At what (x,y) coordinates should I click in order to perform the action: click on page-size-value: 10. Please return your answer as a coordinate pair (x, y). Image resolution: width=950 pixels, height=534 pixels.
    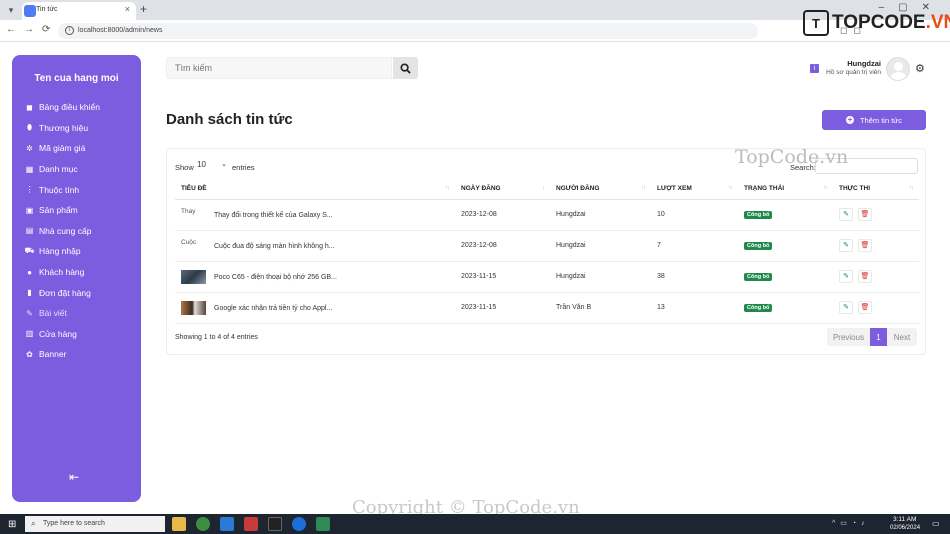
    Looking at the image, I should click on (201, 164).